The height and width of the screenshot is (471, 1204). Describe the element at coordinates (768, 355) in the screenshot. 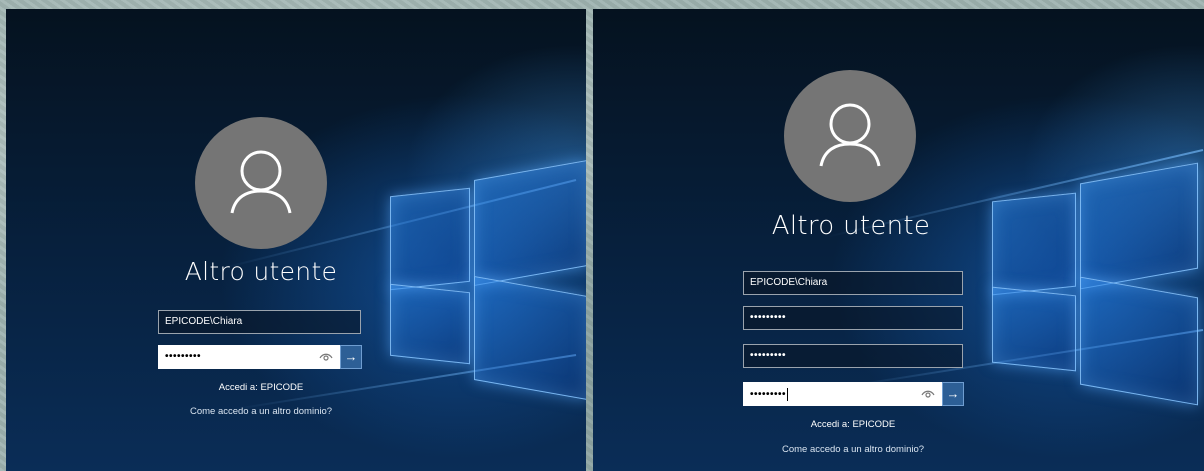

I see `new-password-value: •••••••••` at that location.